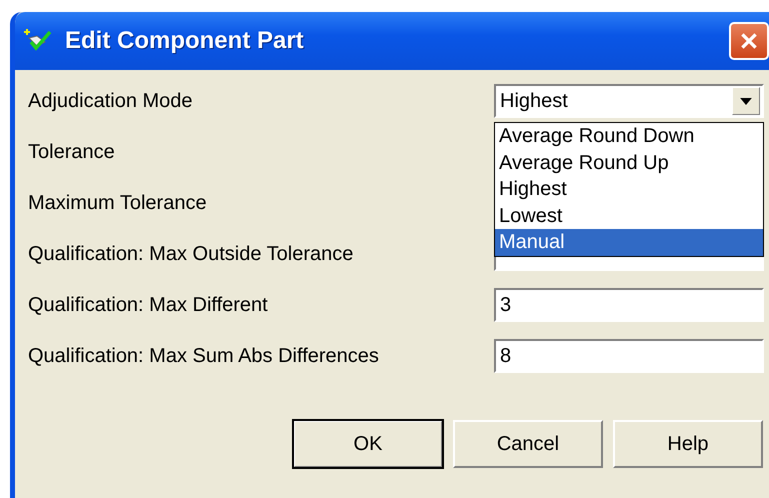  I want to click on field-label: Maximum Tolerance, so click(118, 203).